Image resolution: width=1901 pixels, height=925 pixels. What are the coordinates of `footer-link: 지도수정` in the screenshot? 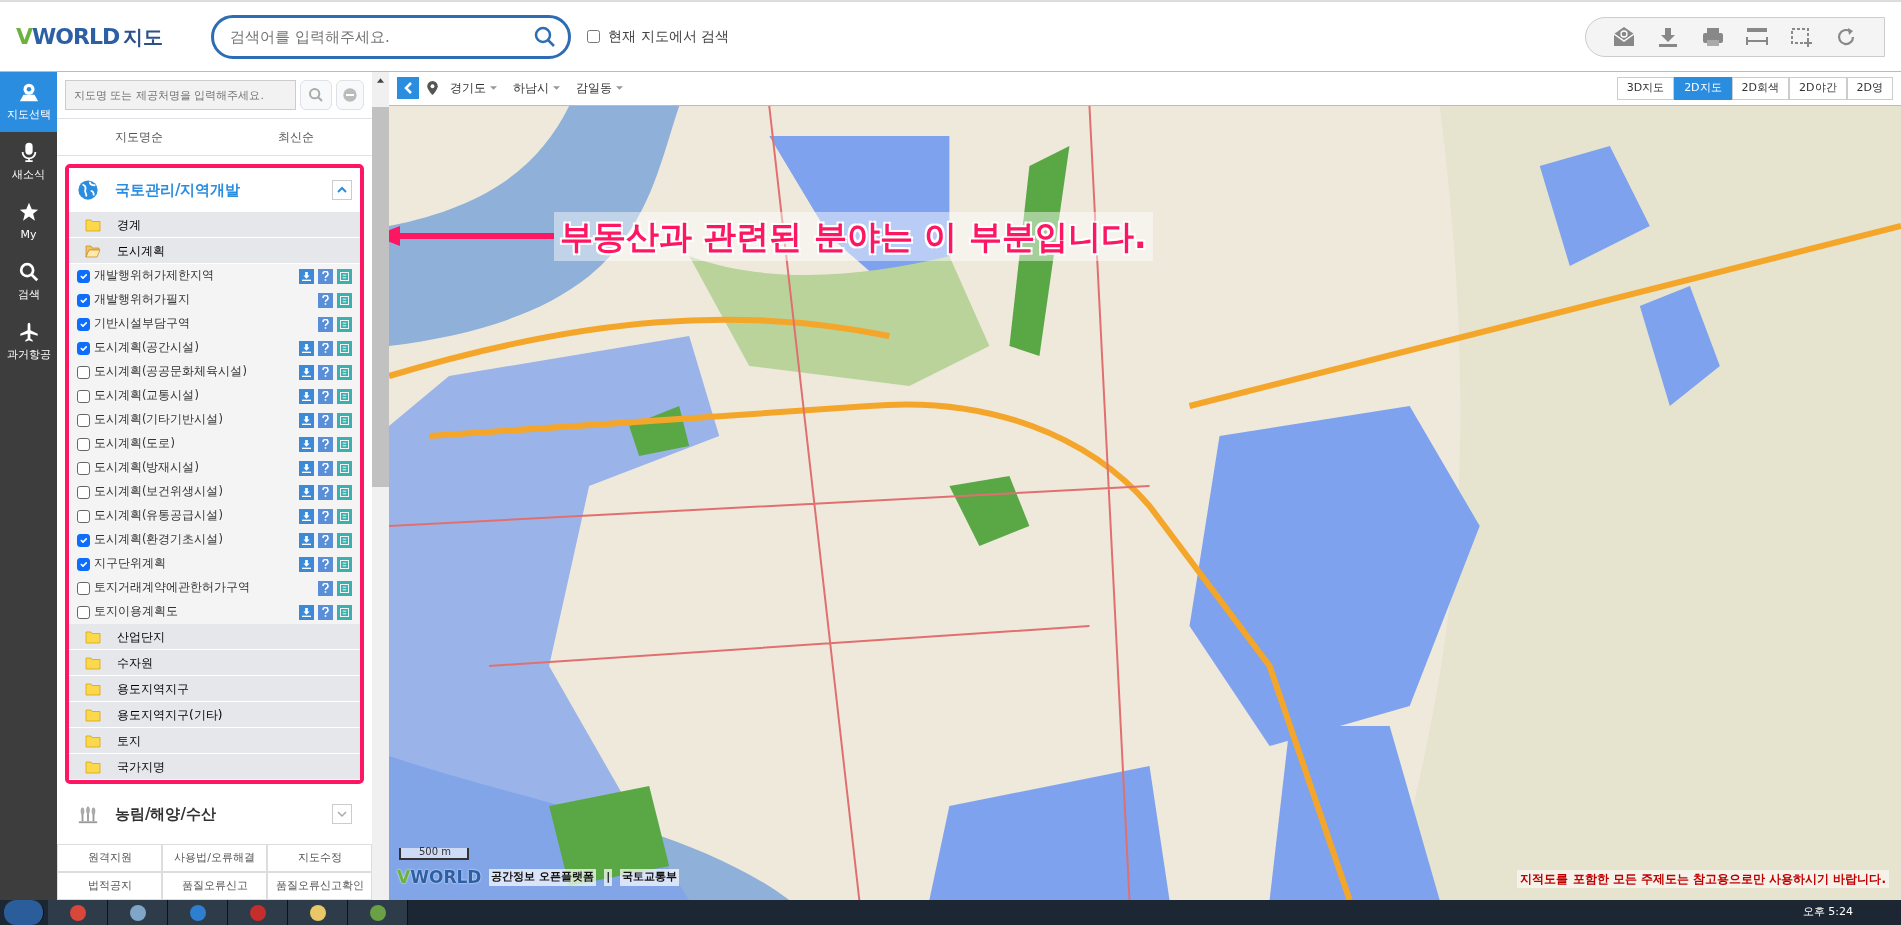 It's located at (319, 858).